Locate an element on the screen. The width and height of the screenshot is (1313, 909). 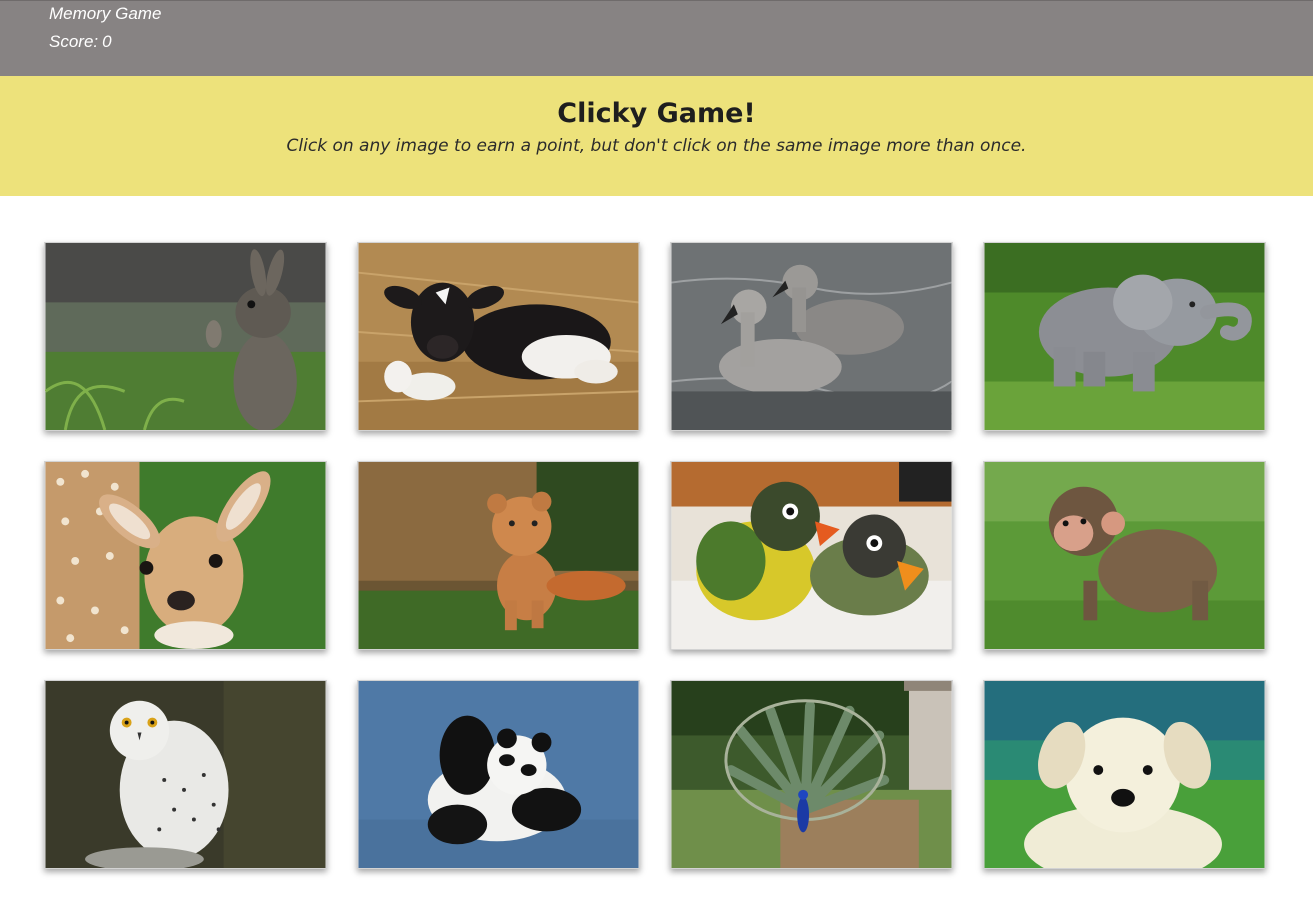
puppy-image is located at coordinates (1124, 774).